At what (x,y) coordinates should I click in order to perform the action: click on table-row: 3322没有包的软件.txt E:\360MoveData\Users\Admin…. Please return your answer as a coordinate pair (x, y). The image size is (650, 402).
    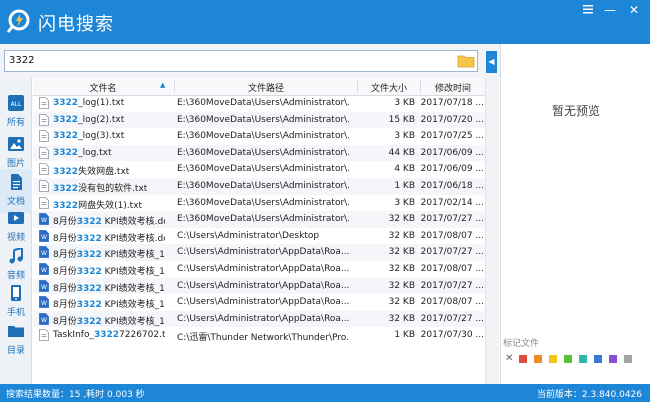
    Looking at the image, I should click on (259, 186).